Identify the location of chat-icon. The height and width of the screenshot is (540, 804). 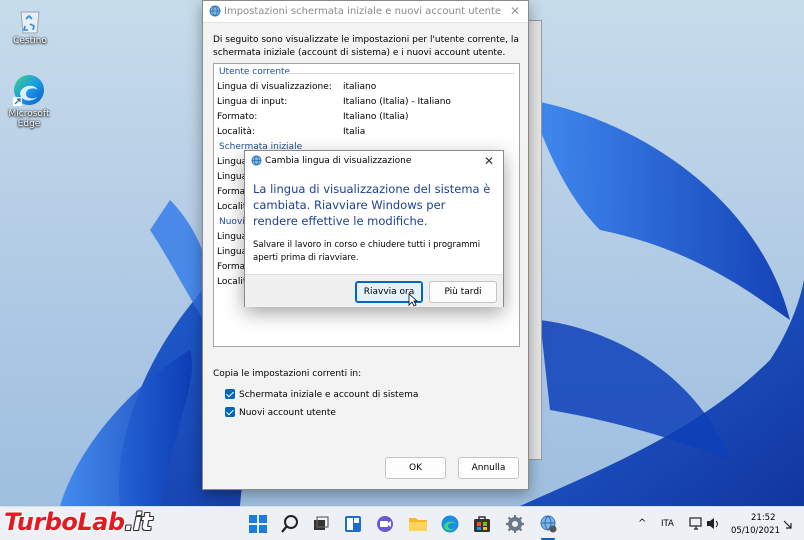
(385, 524).